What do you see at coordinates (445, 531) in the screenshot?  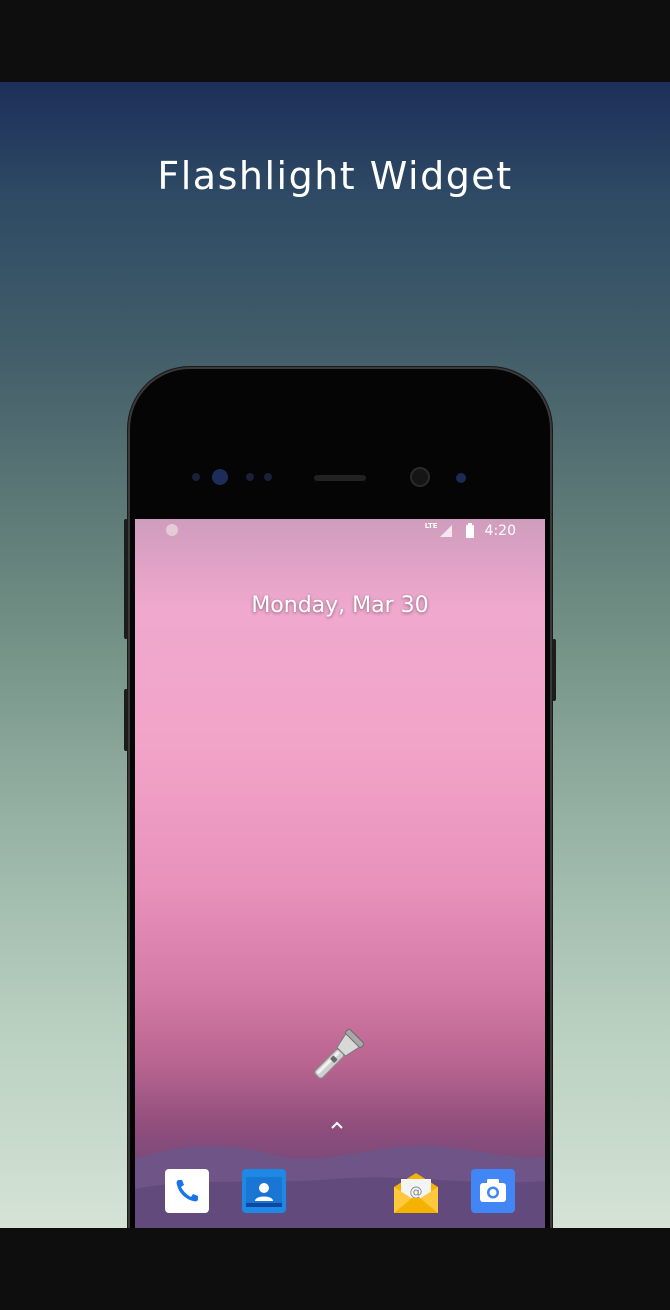 I see `signal-icon` at bounding box center [445, 531].